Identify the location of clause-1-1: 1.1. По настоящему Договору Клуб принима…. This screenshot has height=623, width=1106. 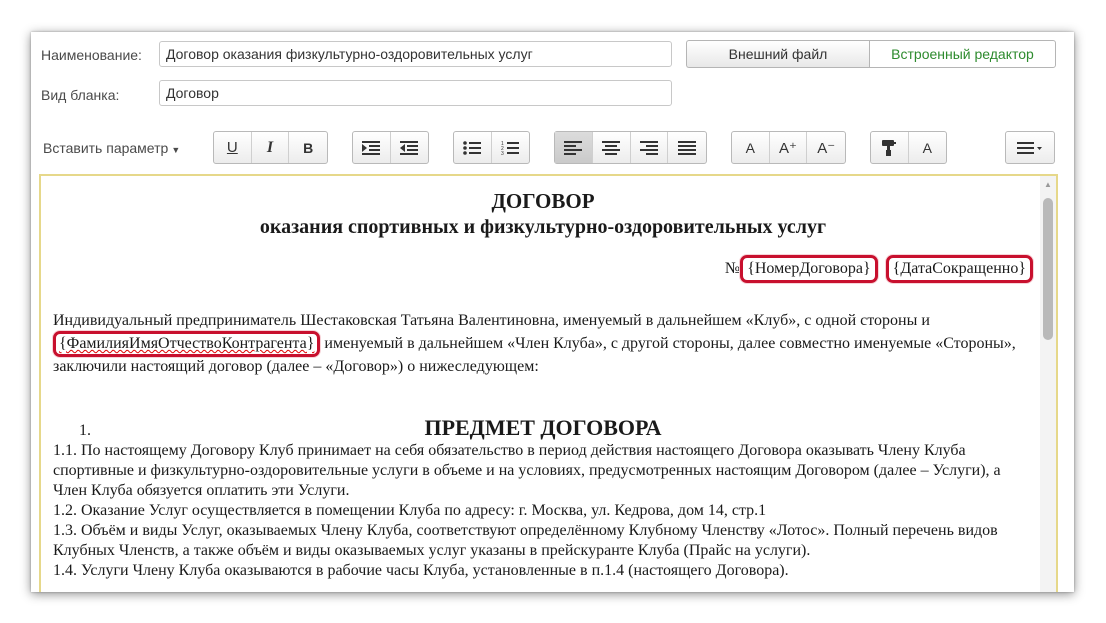
(527, 470).